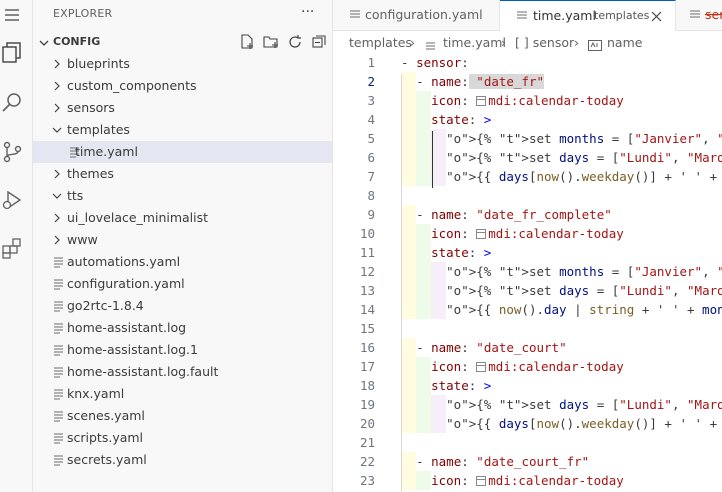  I want to click on tab-time-yaml: time.yaml templates, so click(588, 15).